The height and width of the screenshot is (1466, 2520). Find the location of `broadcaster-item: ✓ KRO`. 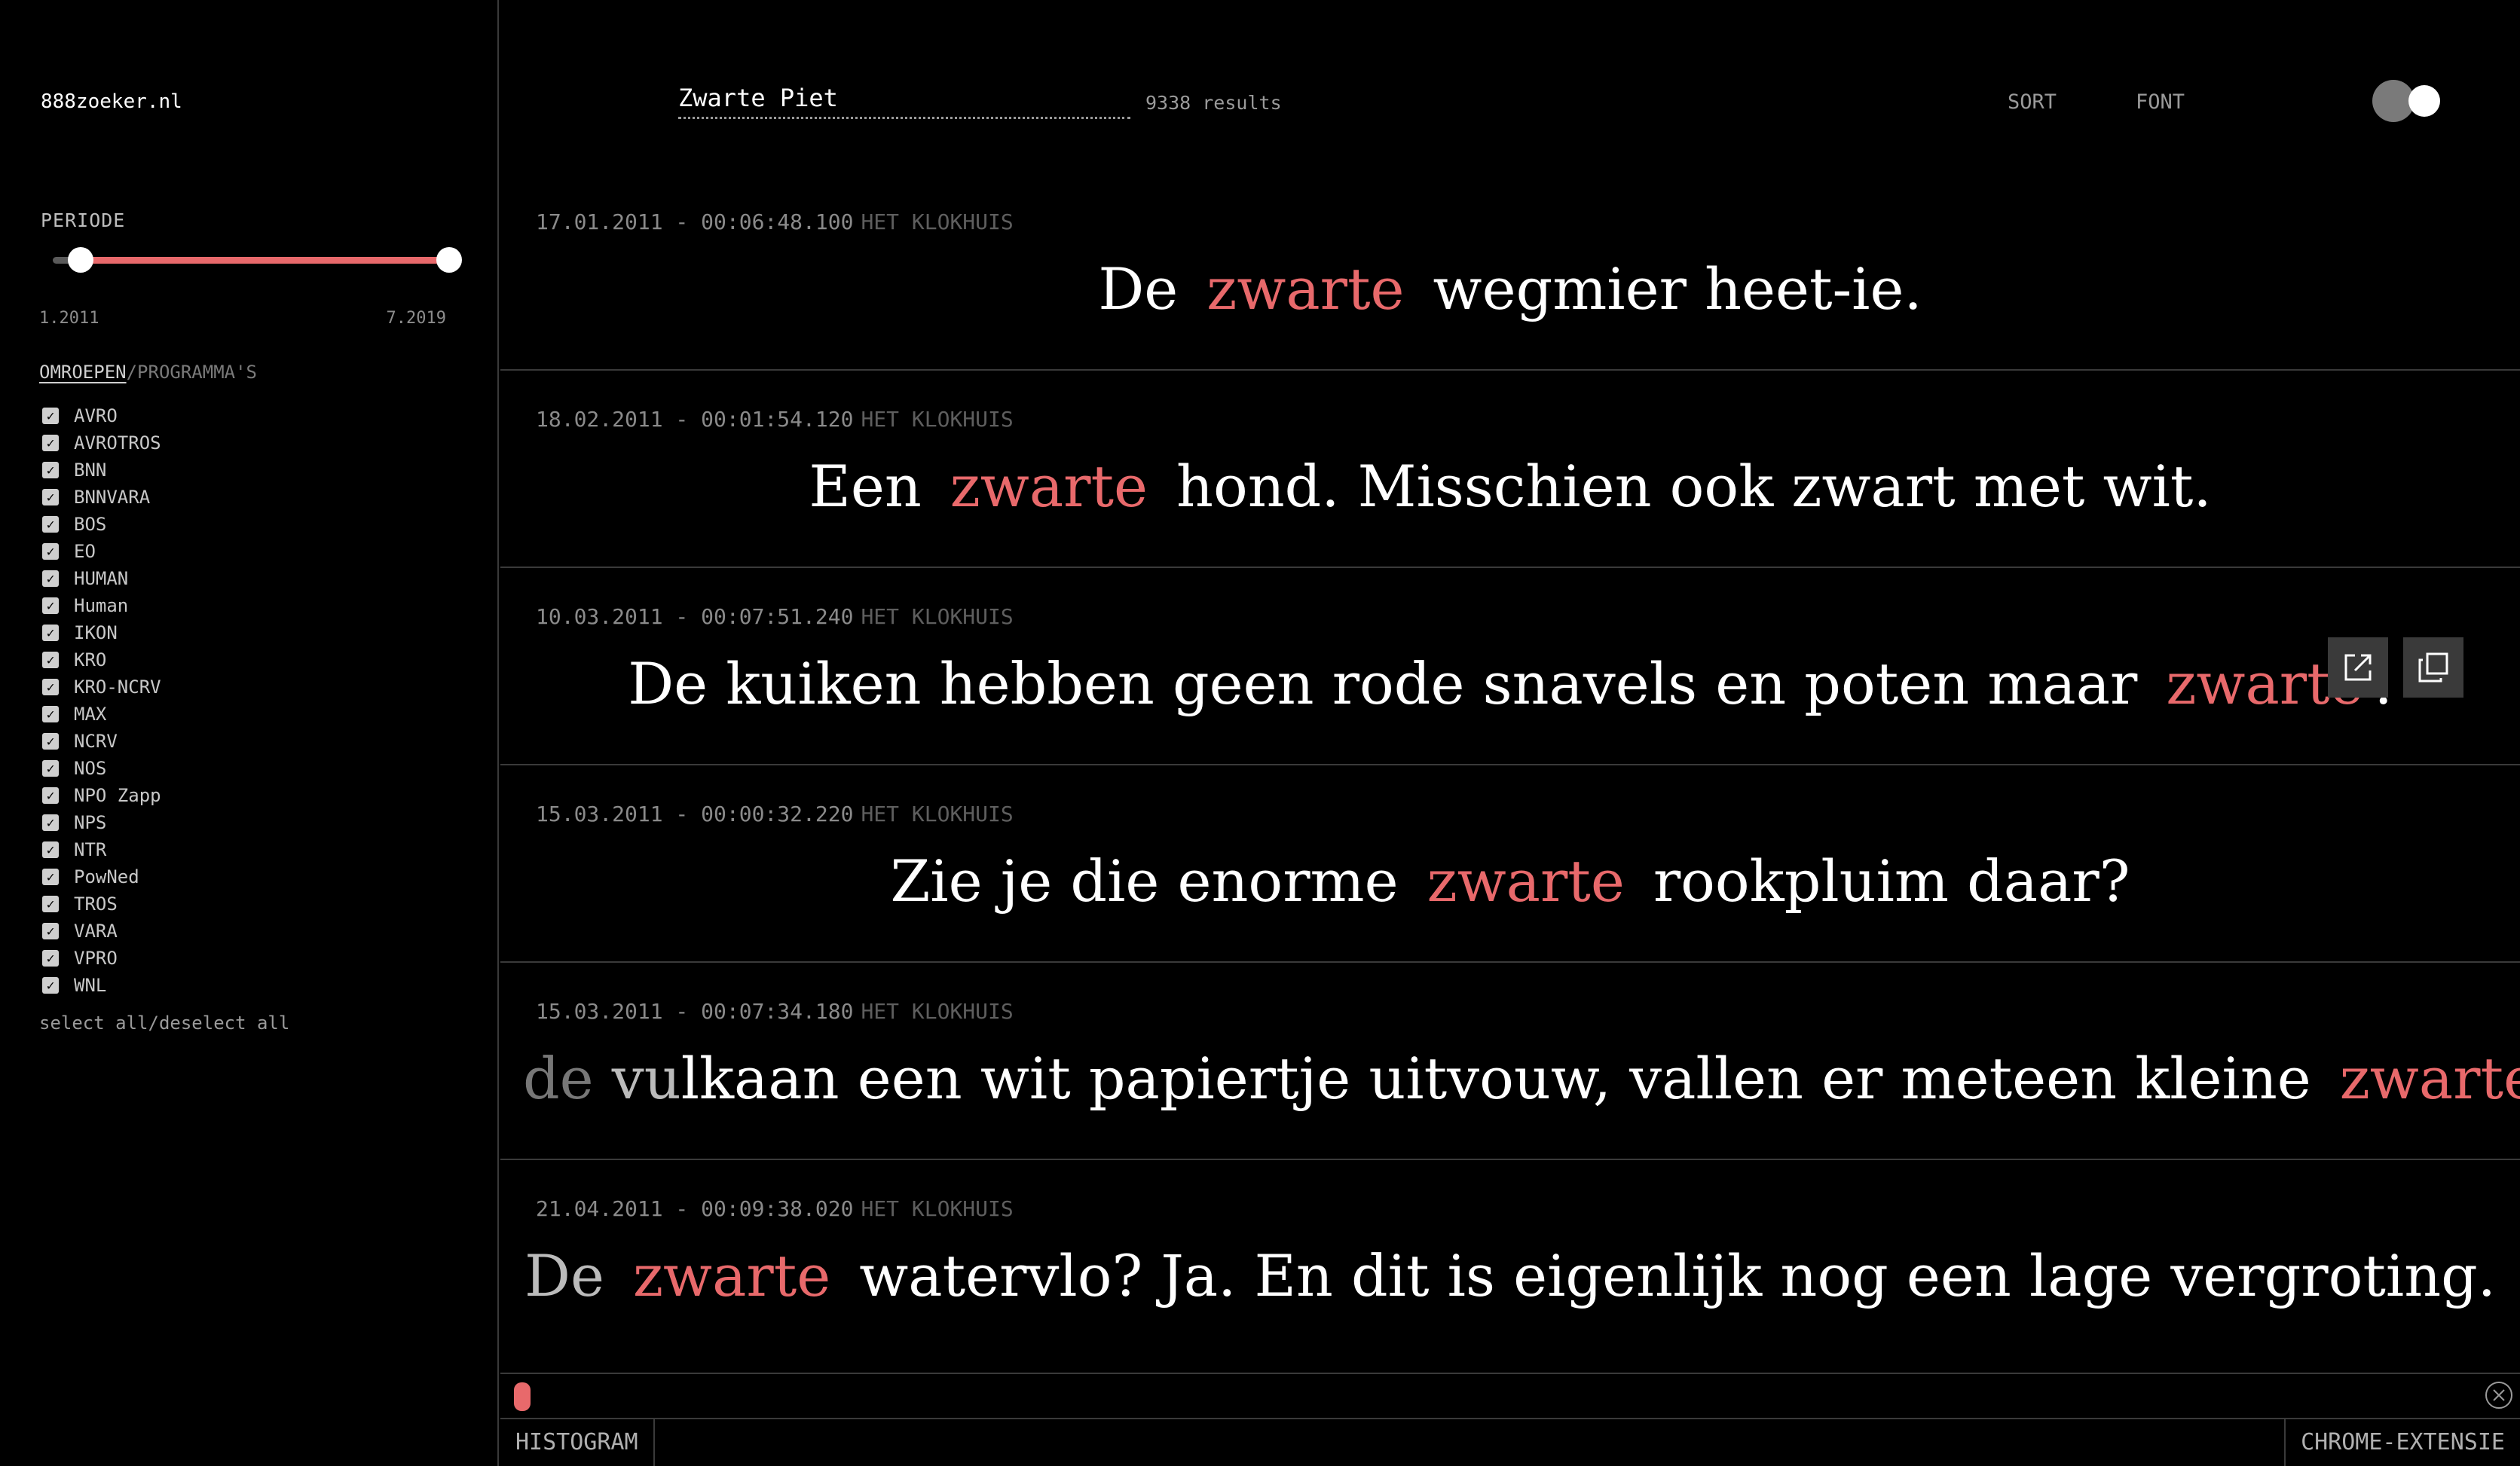

broadcaster-item: ✓ KRO is located at coordinates (101, 659).